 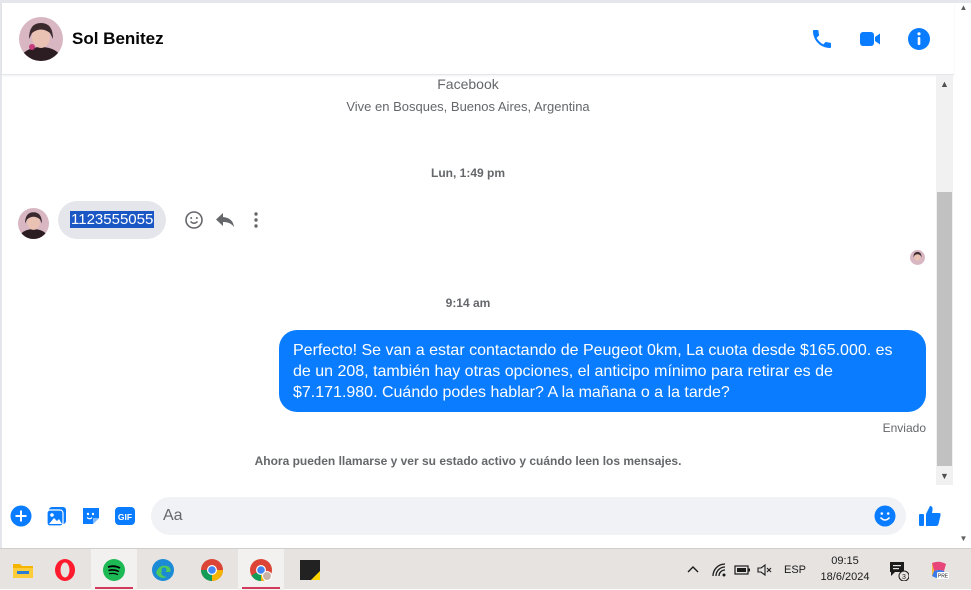 What do you see at coordinates (41, 39) in the screenshot?
I see `contact-avatar` at bounding box center [41, 39].